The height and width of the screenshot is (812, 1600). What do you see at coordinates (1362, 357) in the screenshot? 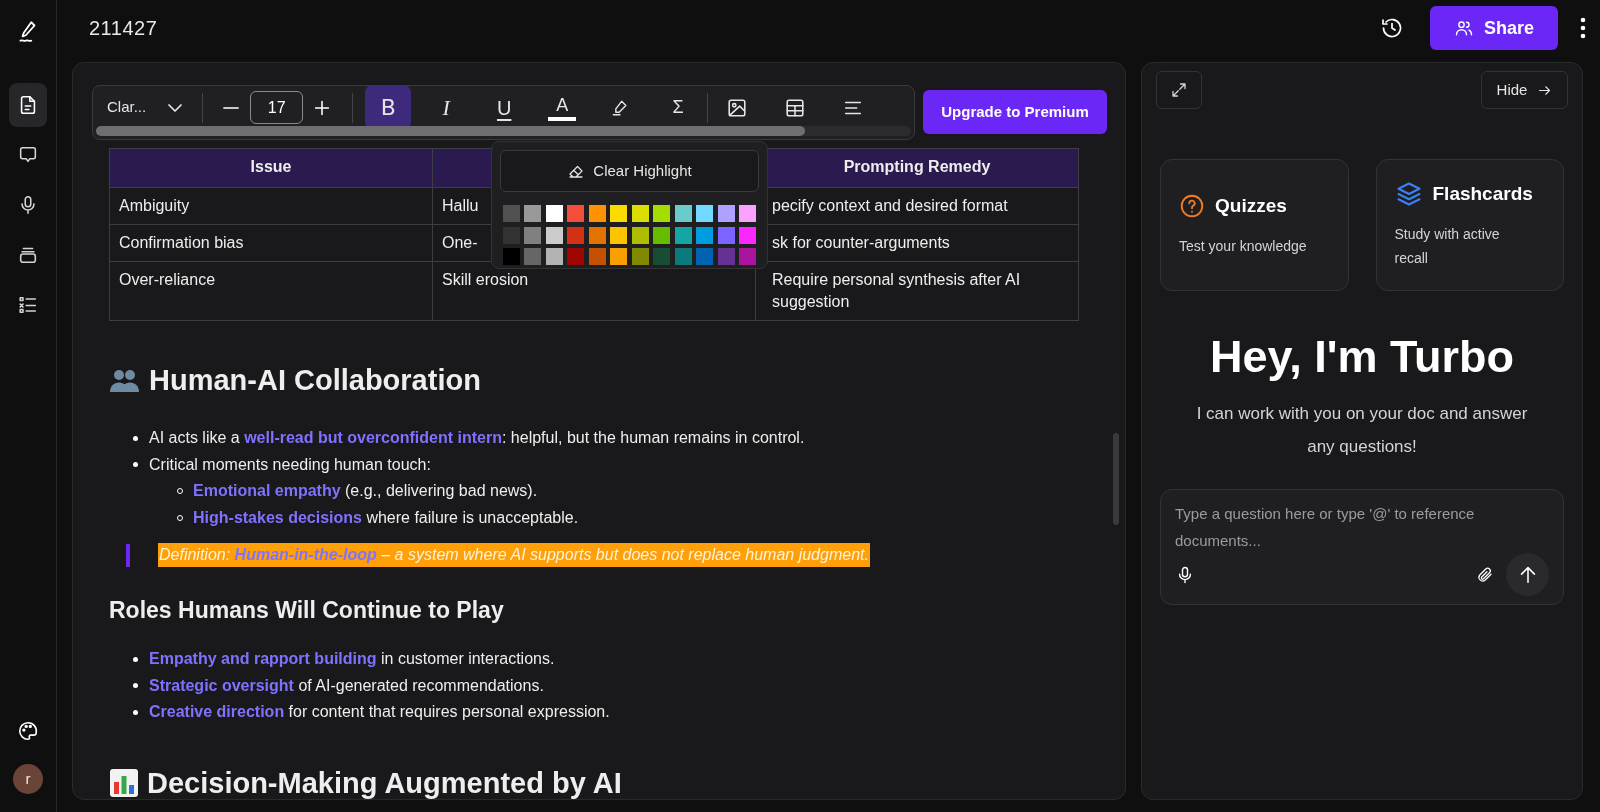
I see `assistant-greeting: Hey, I'm Turbo` at bounding box center [1362, 357].